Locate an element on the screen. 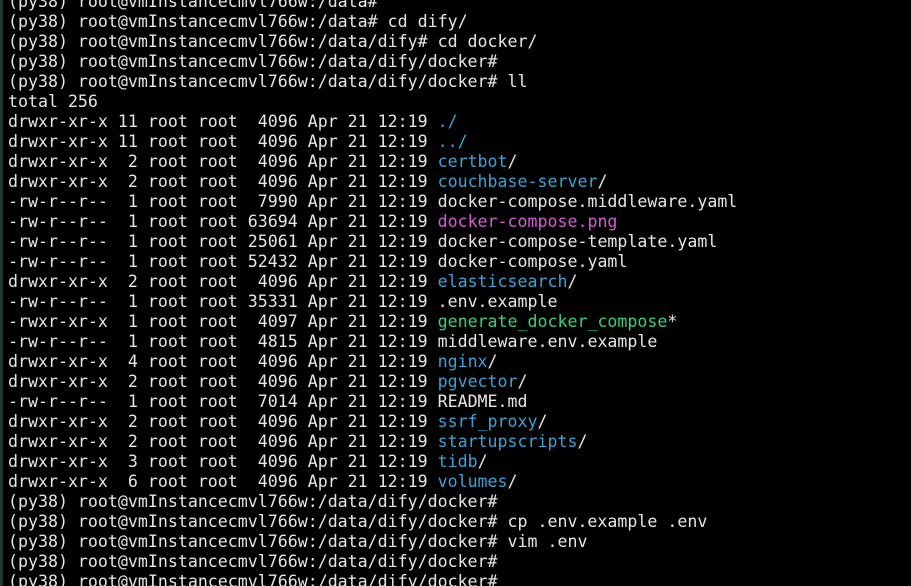 The width and height of the screenshot is (911, 586). file-name: README.md is located at coordinates (482, 401).